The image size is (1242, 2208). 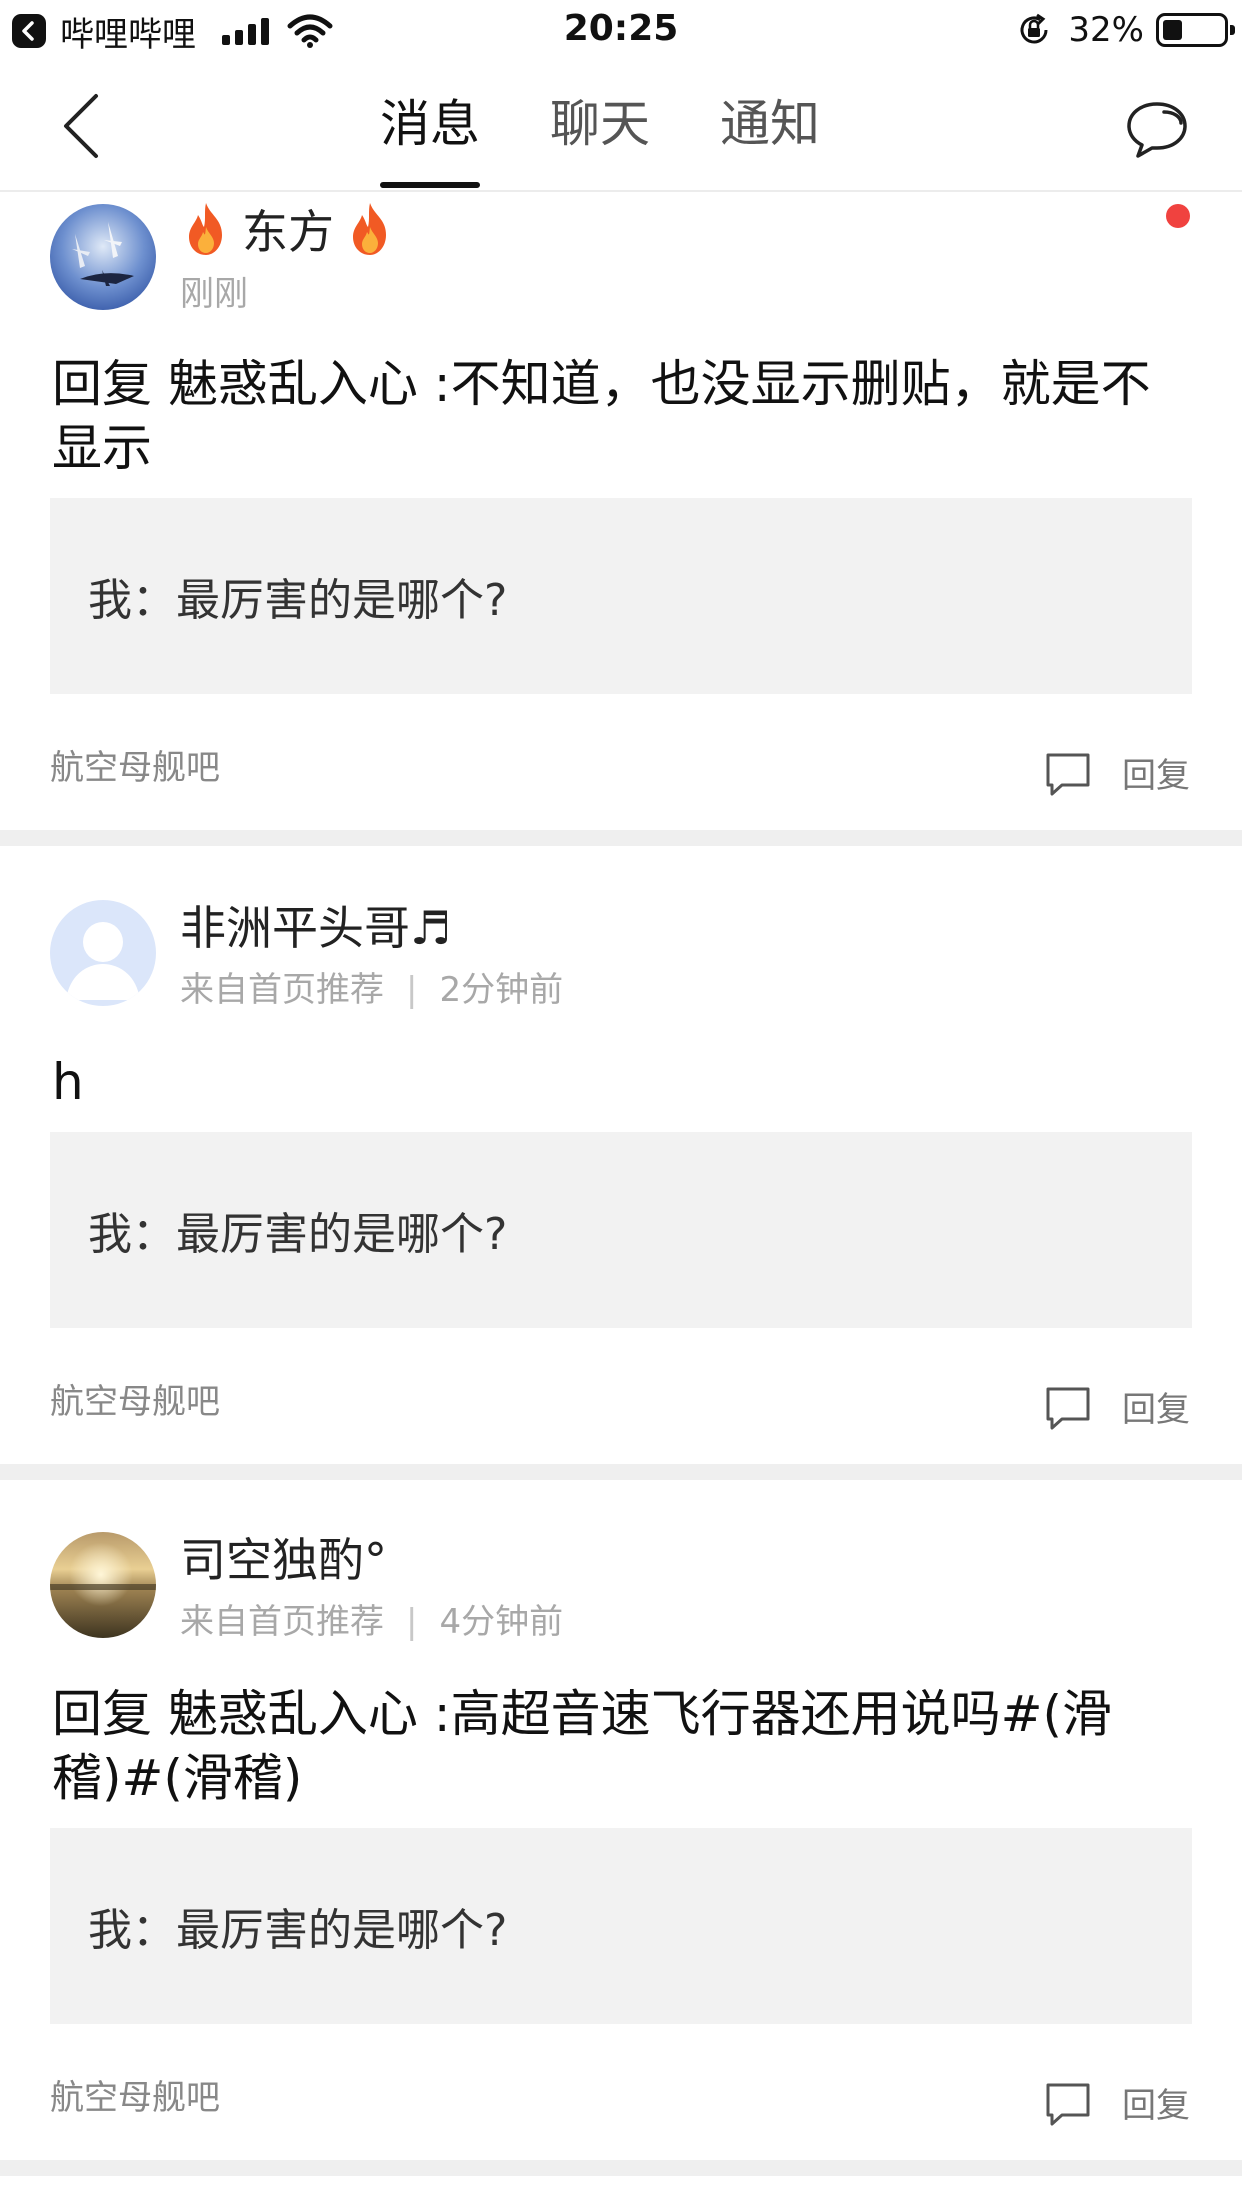 What do you see at coordinates (1178, 216) in the screenshot?
I see `unread-dot` at bounding box center [1178, 216].